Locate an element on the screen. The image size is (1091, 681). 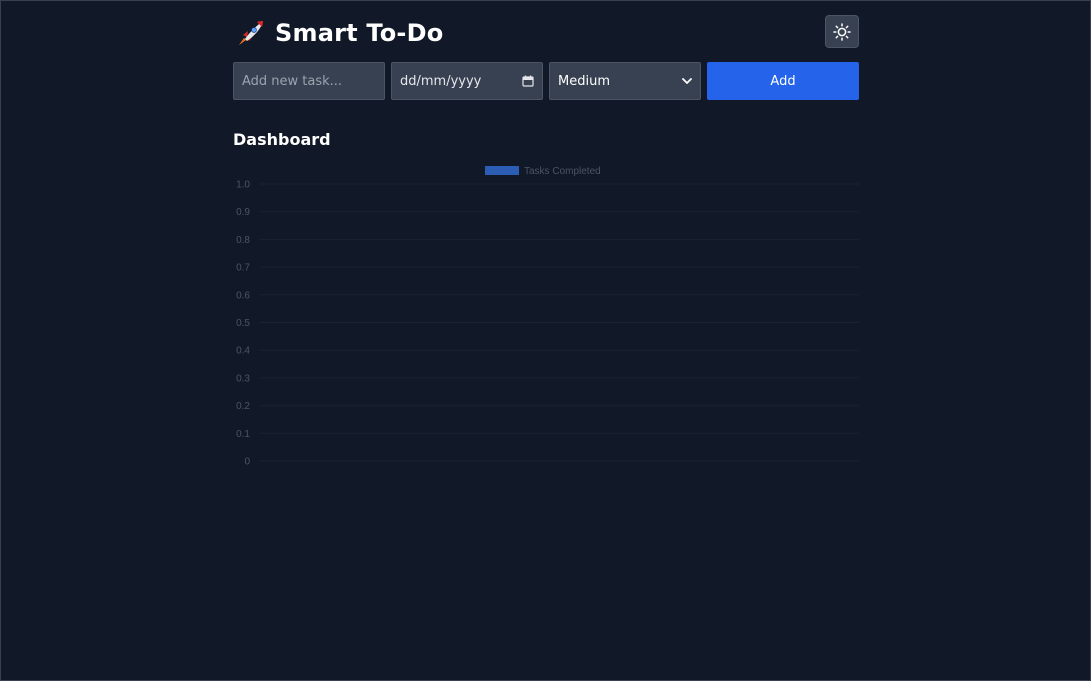
task-input-wrapper is located at coordinates (309, 81).